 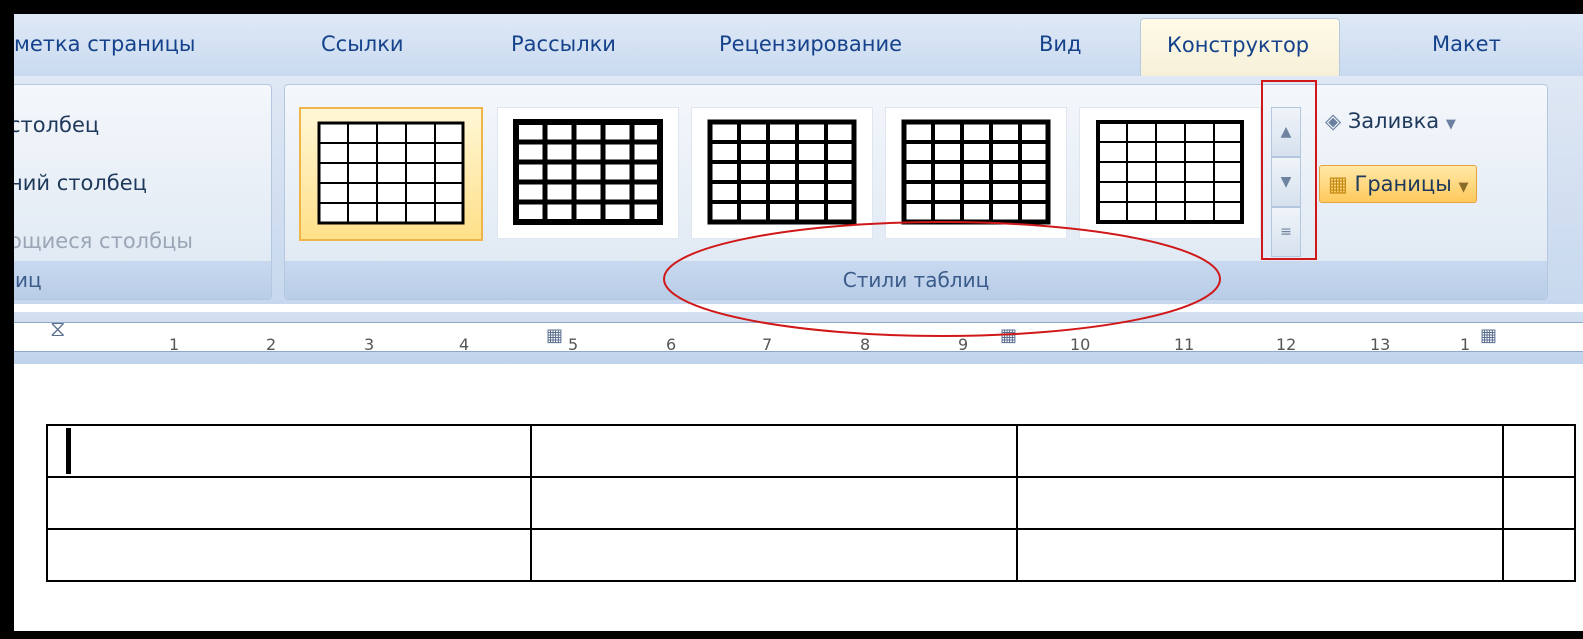 What do you see at coordinates (942, 279) in the screenshot?
I see `annotation-ellipse` at bounding box center [942, 279].